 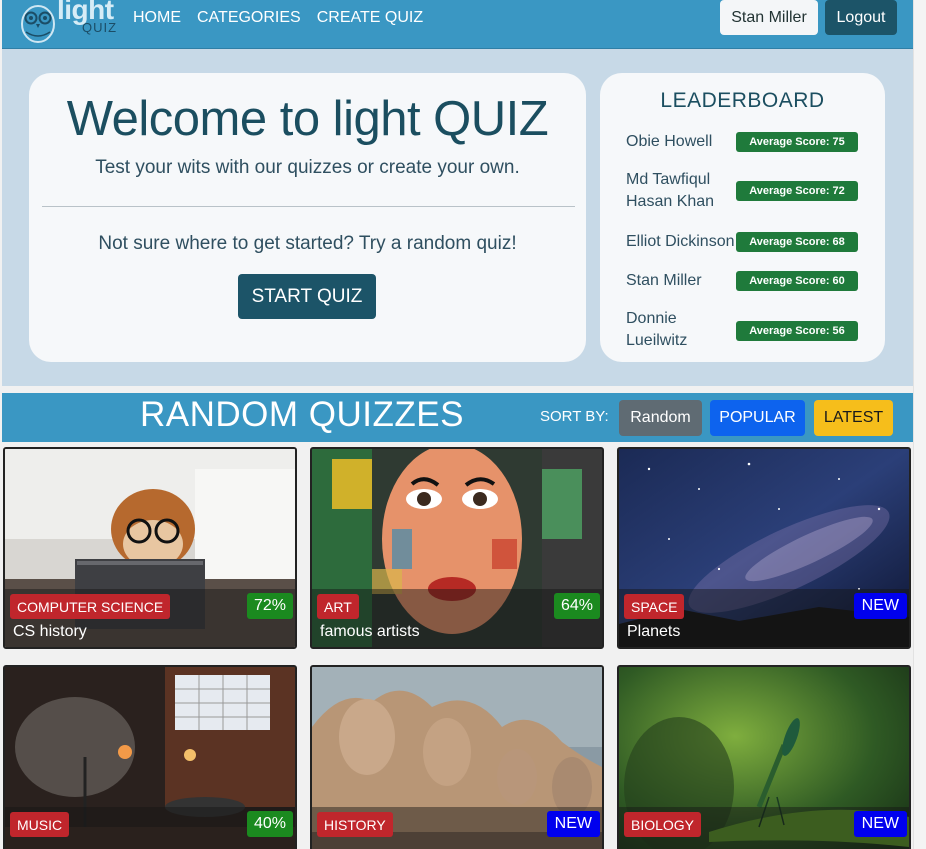 I want to click on scrollbar-track, so click(x=919, y=424).